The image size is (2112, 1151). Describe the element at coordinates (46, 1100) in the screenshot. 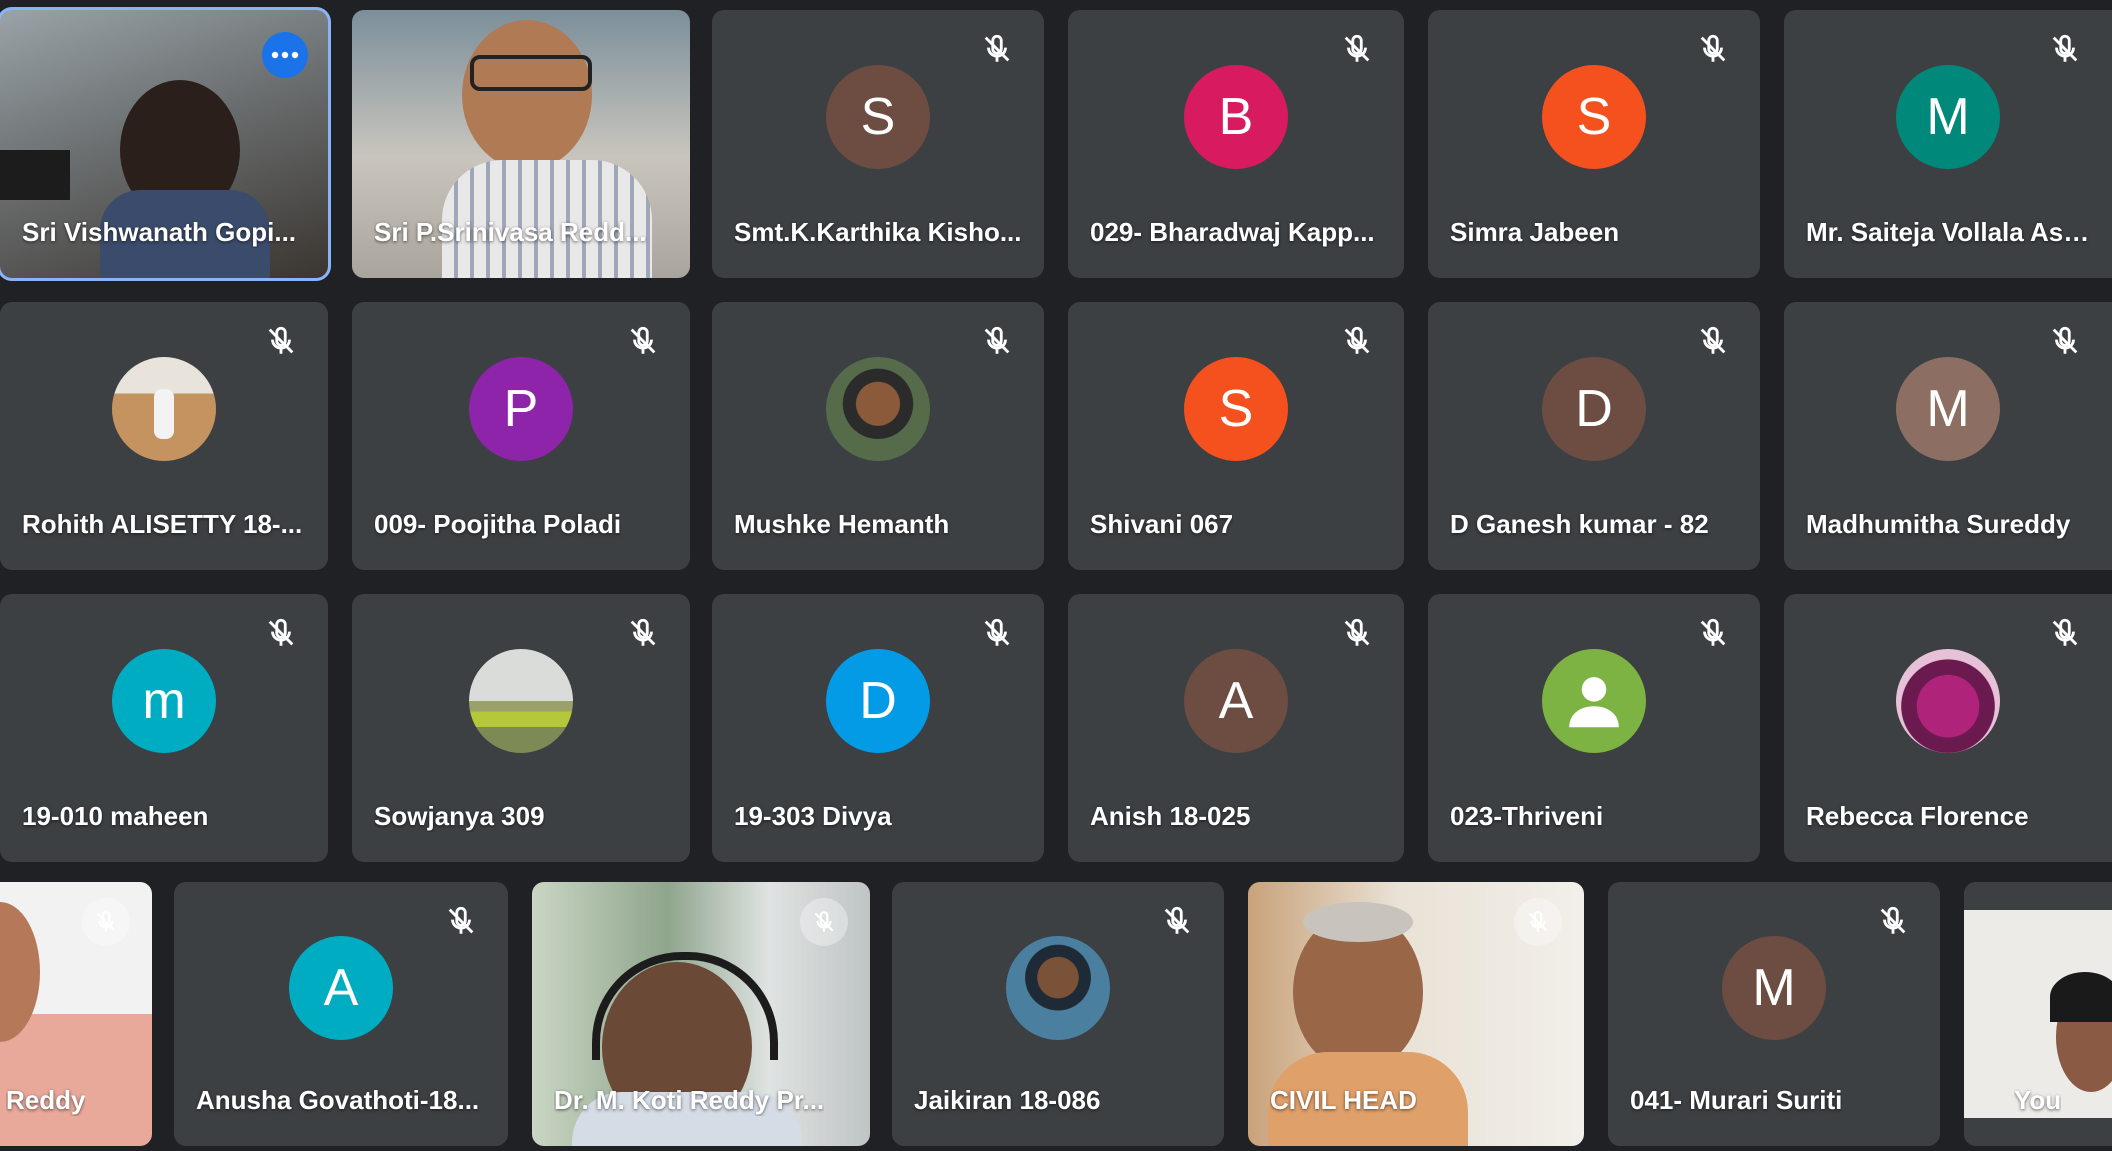

I see `participant-name: Reddy` at that location.